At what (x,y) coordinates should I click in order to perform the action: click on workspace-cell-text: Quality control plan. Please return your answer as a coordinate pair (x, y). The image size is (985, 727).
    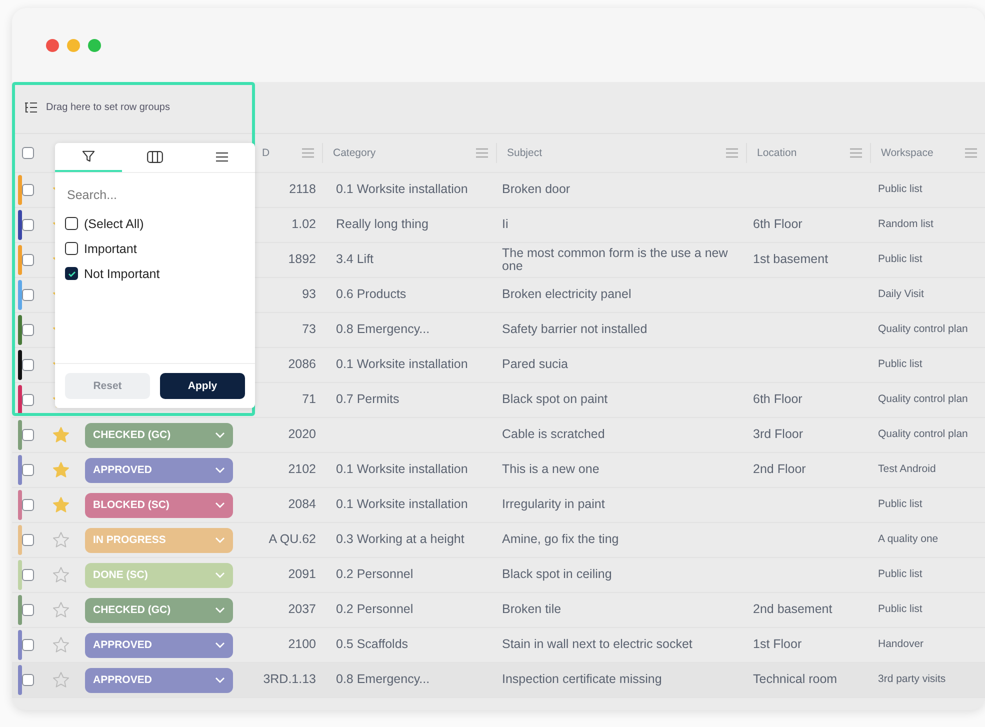
    Looking at the image, I should click on (923, 330).